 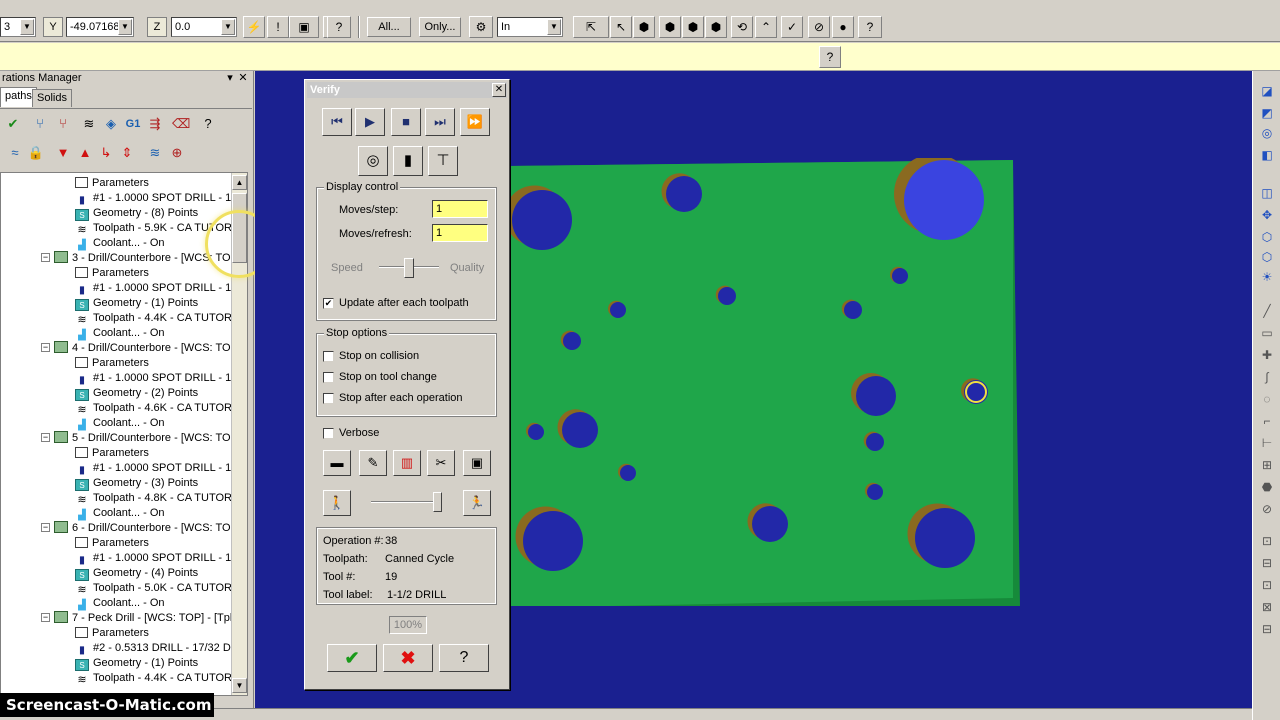 I want to click on camera-icon: ▣, so click(x=304, y=27).